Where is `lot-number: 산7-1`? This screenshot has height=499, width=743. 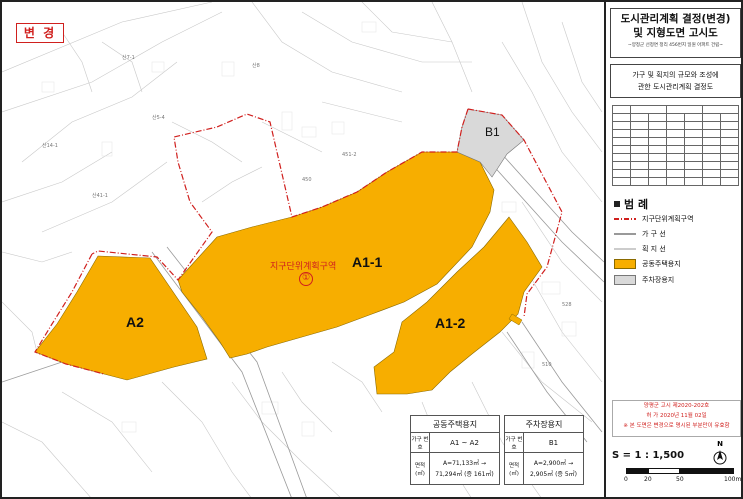 lot-number: 산7-1 is located at coordinates (128, 58).